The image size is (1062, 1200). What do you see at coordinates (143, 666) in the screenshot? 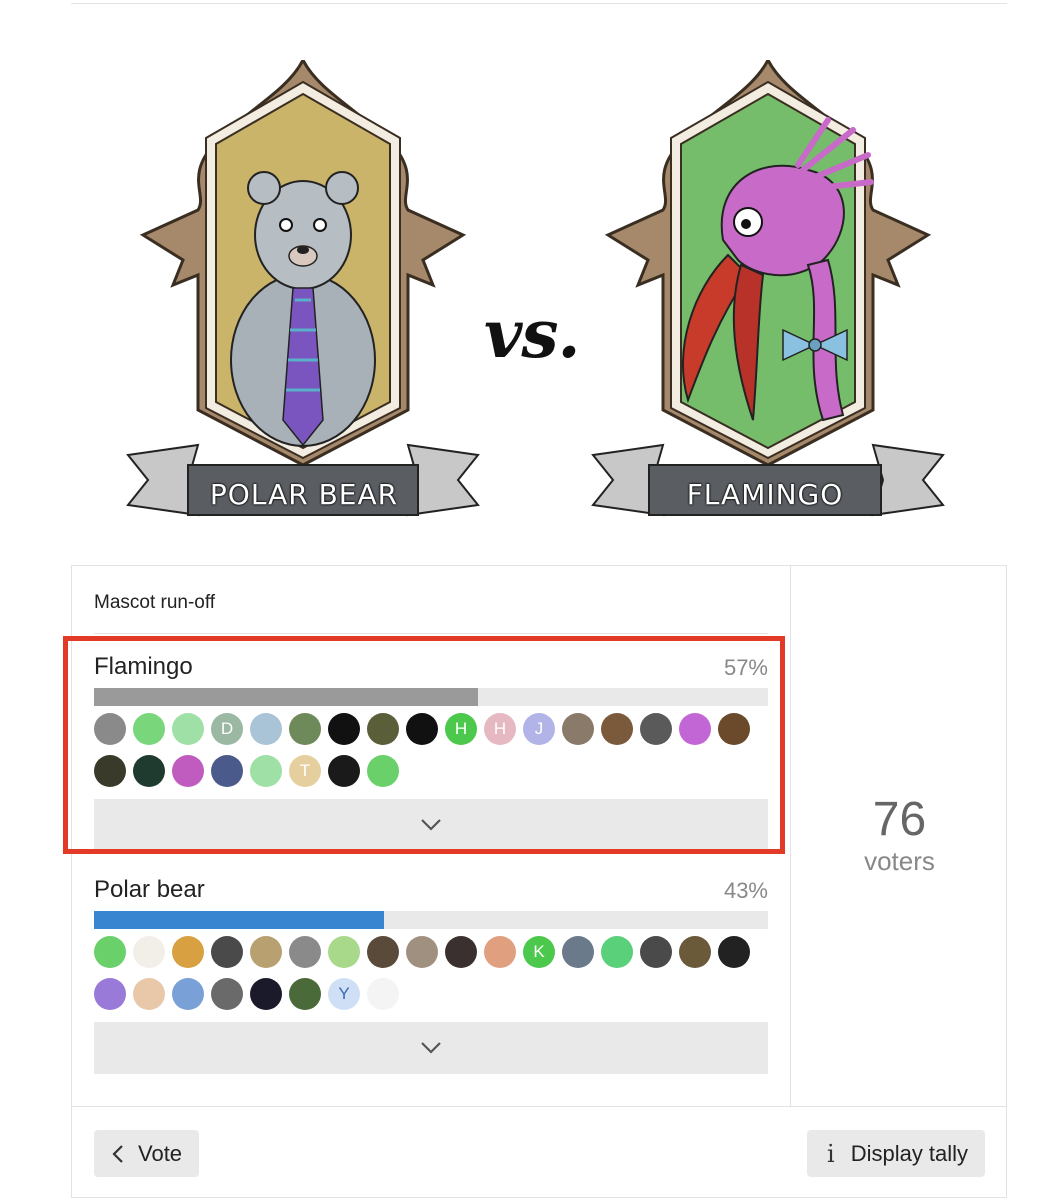
I see `option-name: Flamingo` at bounding box center [143, 666].